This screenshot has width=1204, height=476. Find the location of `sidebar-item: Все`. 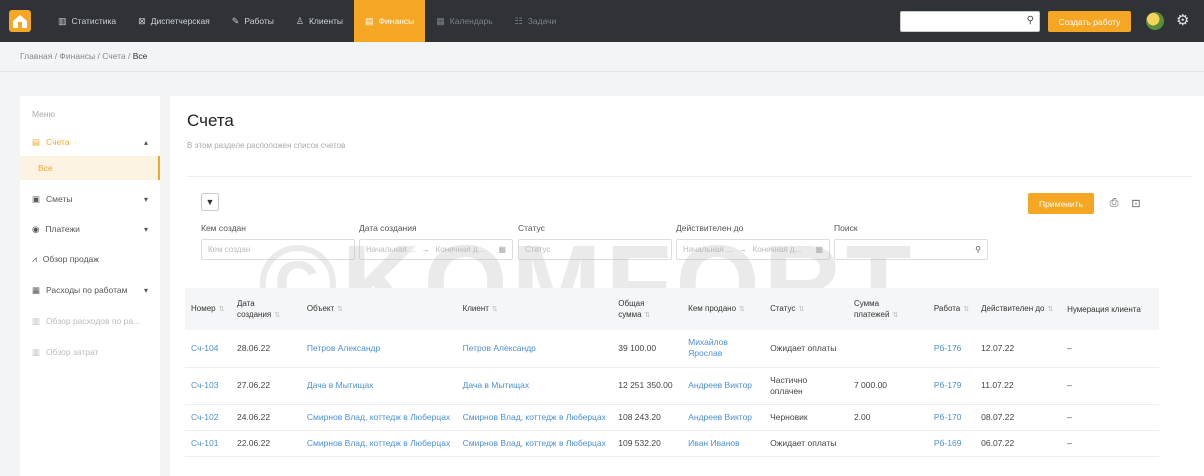

sidebar-item: Все is located at coordinates (90, 168).